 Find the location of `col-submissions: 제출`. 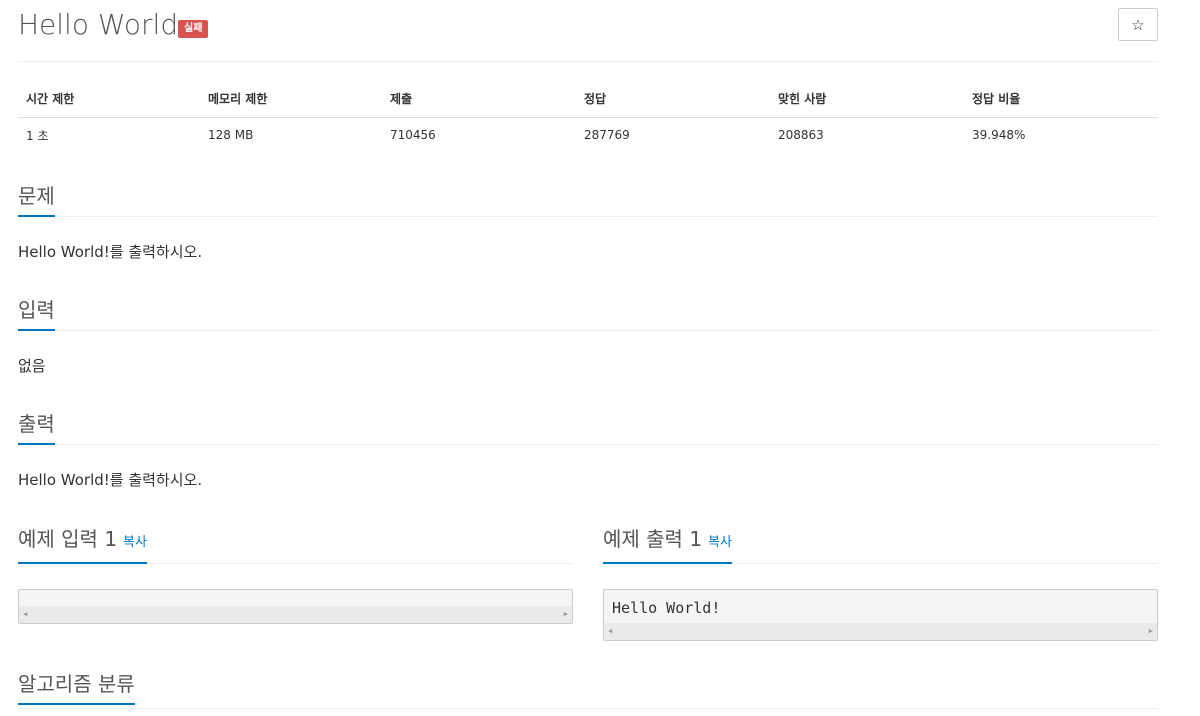

col-submissions: 제출 is located at coordinates (479, 99).